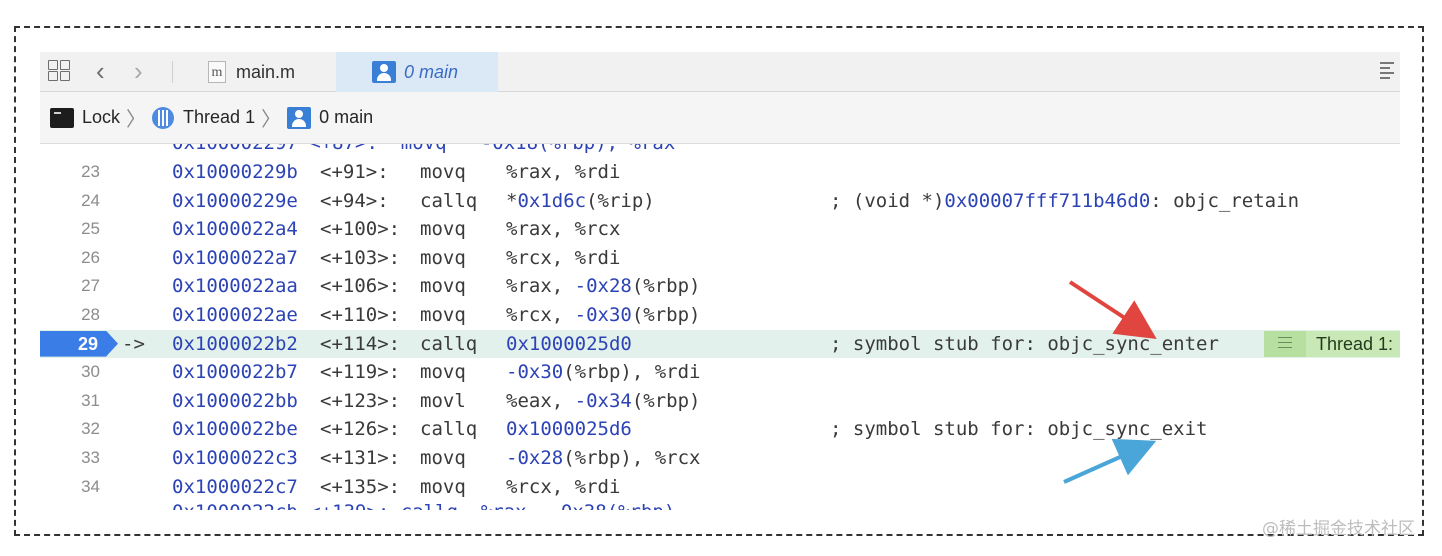 This screenshot has height=556, width=1442. Describe the element at coordinates (1112, 309) in the screenshot. I see `red-arrow` at that location.